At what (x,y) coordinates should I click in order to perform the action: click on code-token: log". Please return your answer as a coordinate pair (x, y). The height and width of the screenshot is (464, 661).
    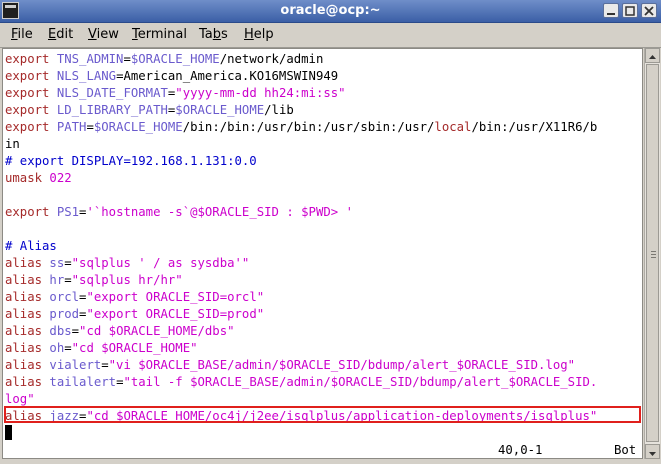
    Looking at the image, I should click on (20, 399).